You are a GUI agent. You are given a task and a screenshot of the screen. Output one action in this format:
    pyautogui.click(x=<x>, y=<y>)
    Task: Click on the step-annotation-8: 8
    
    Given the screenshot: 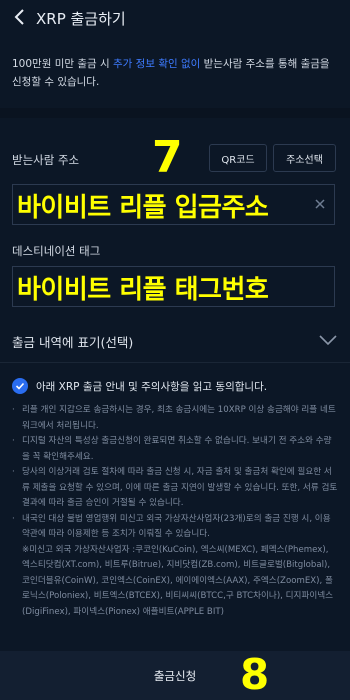 What is the action you would take?
    pyautogui.click(x=255, y=674)
    